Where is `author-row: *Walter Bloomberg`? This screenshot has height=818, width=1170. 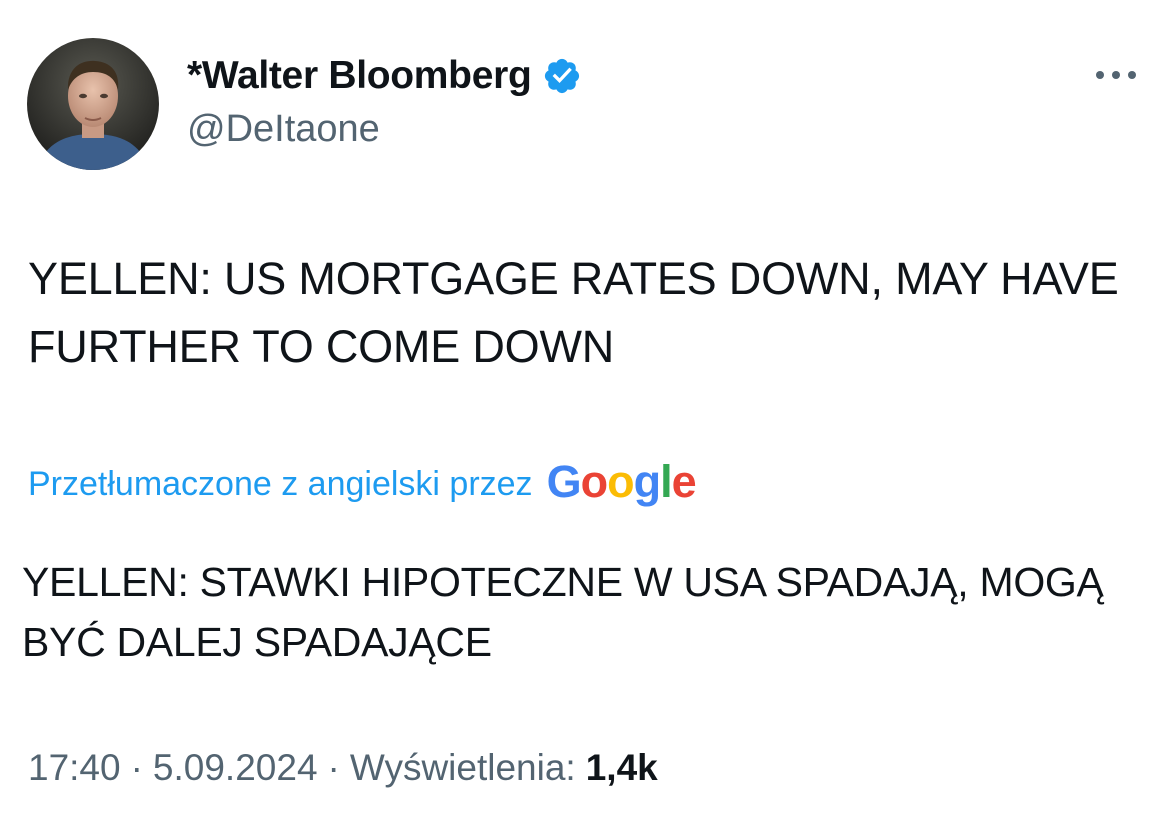
author-row: *Walter Bloomberg is located at coordinates (384, 76).